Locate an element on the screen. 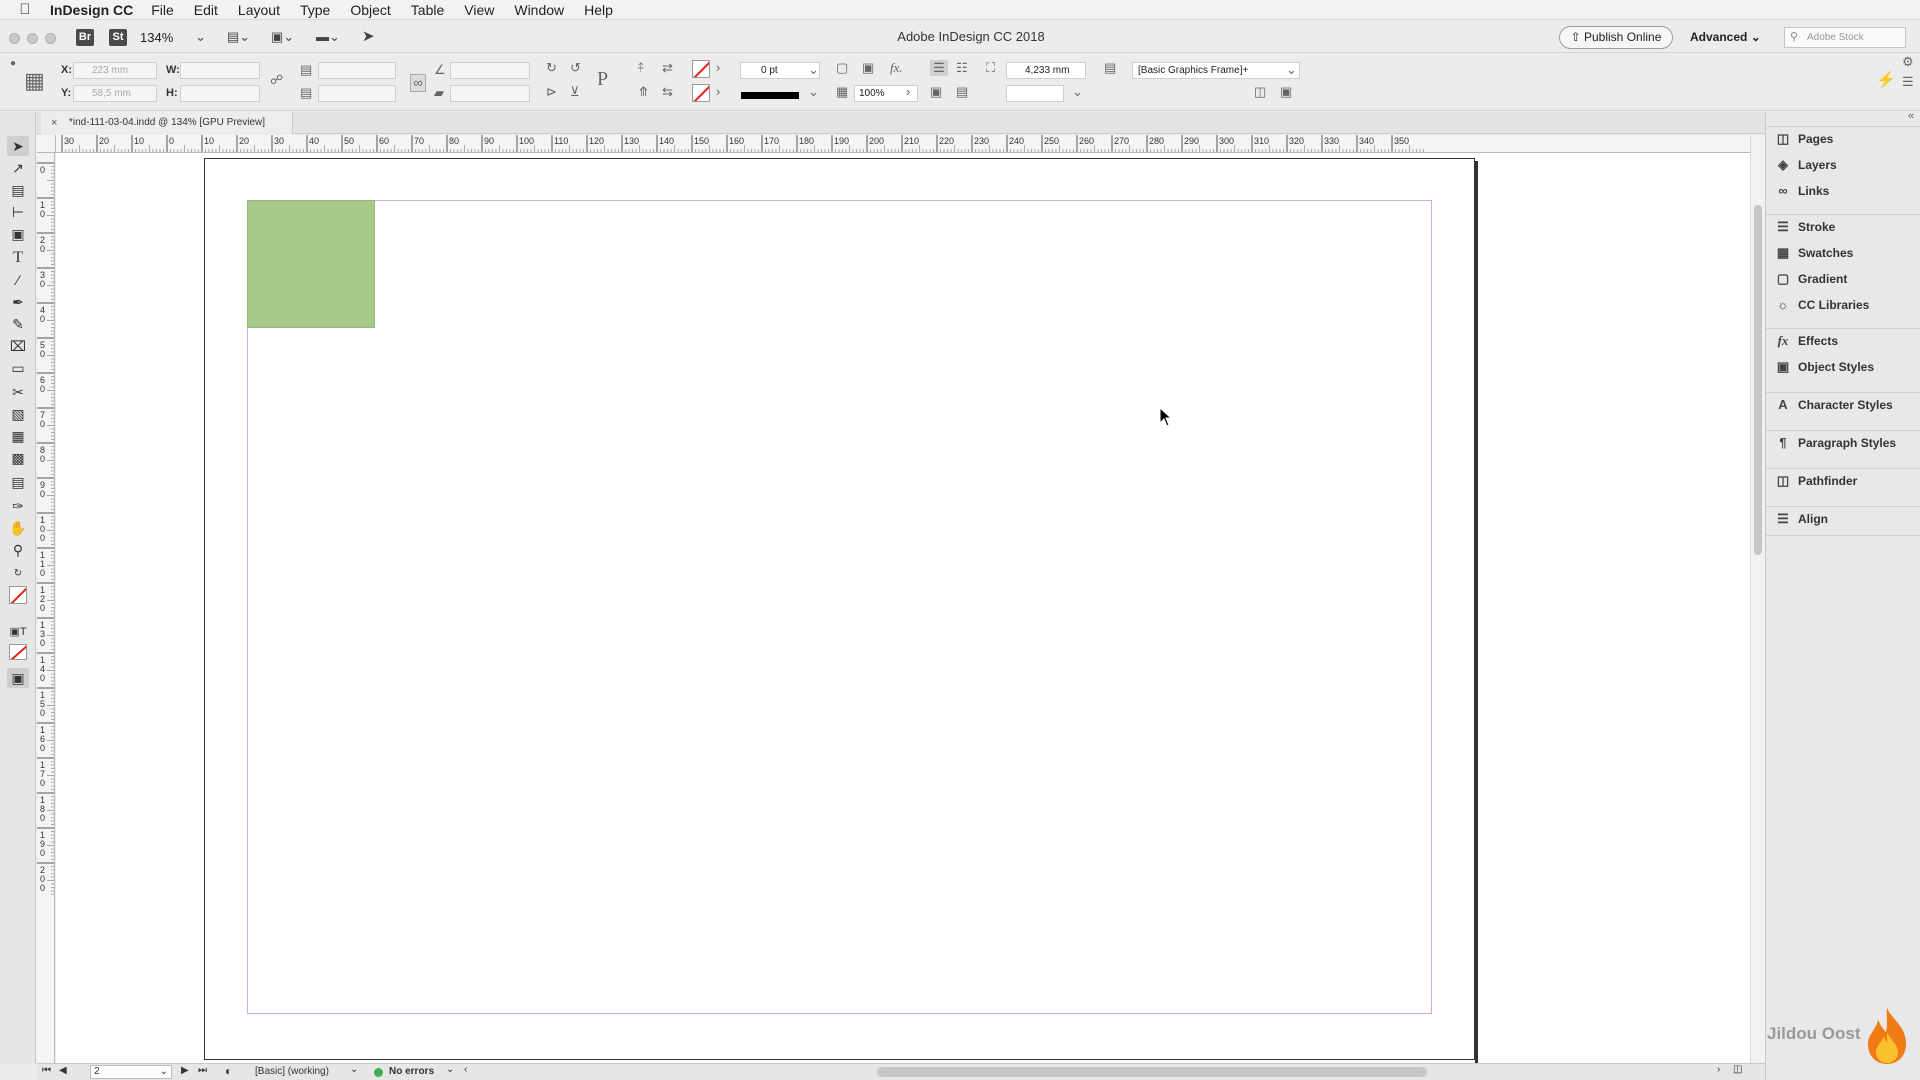 This screenshot has height=1080, width=1920. effects-fx-icon: fx. is located at coordinates (896, 68).